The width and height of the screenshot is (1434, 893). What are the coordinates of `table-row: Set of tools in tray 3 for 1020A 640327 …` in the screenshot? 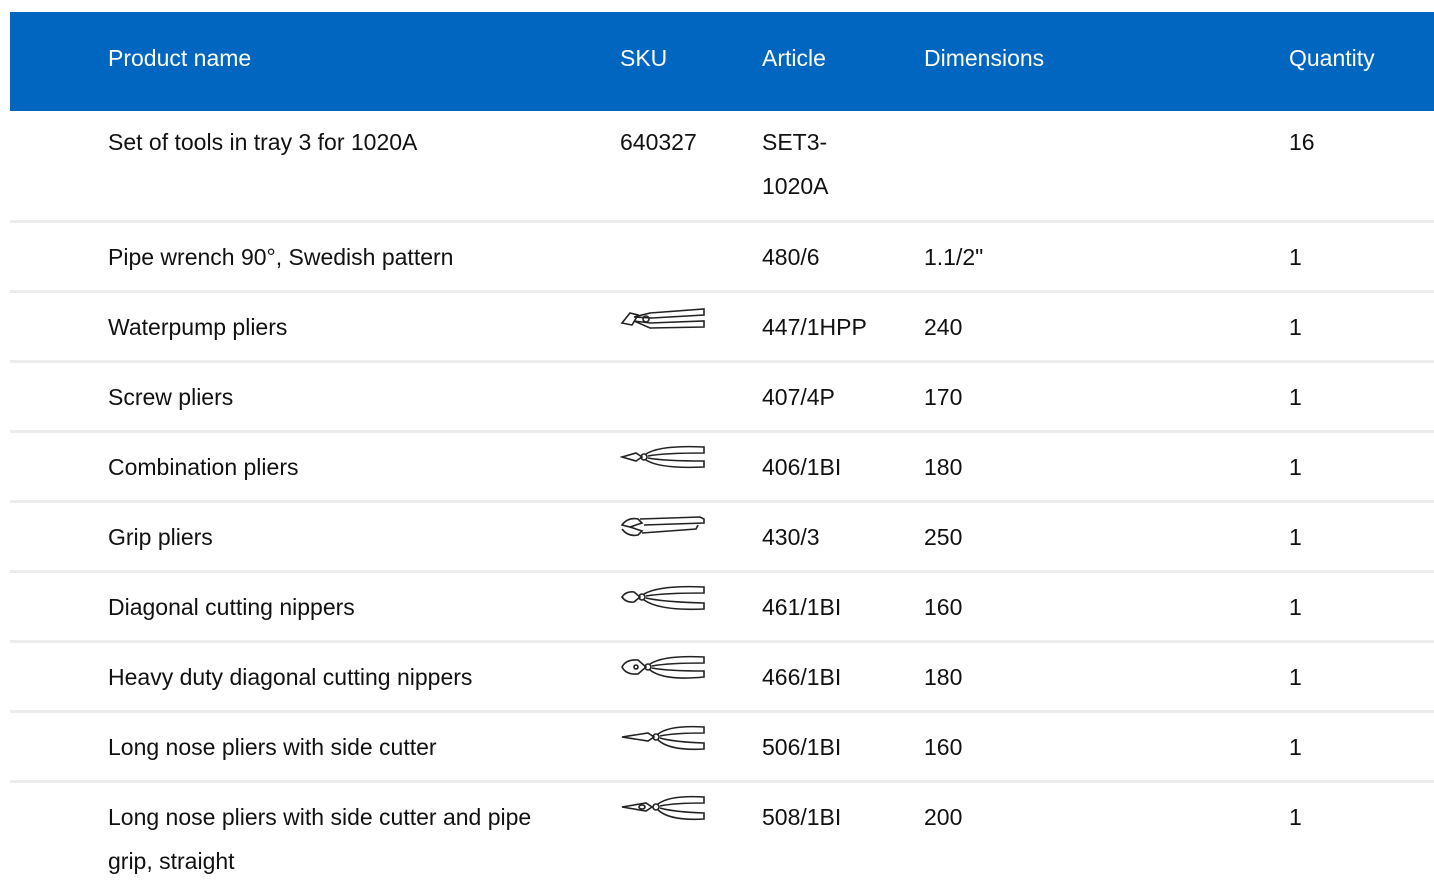 It's located at (722, 167).